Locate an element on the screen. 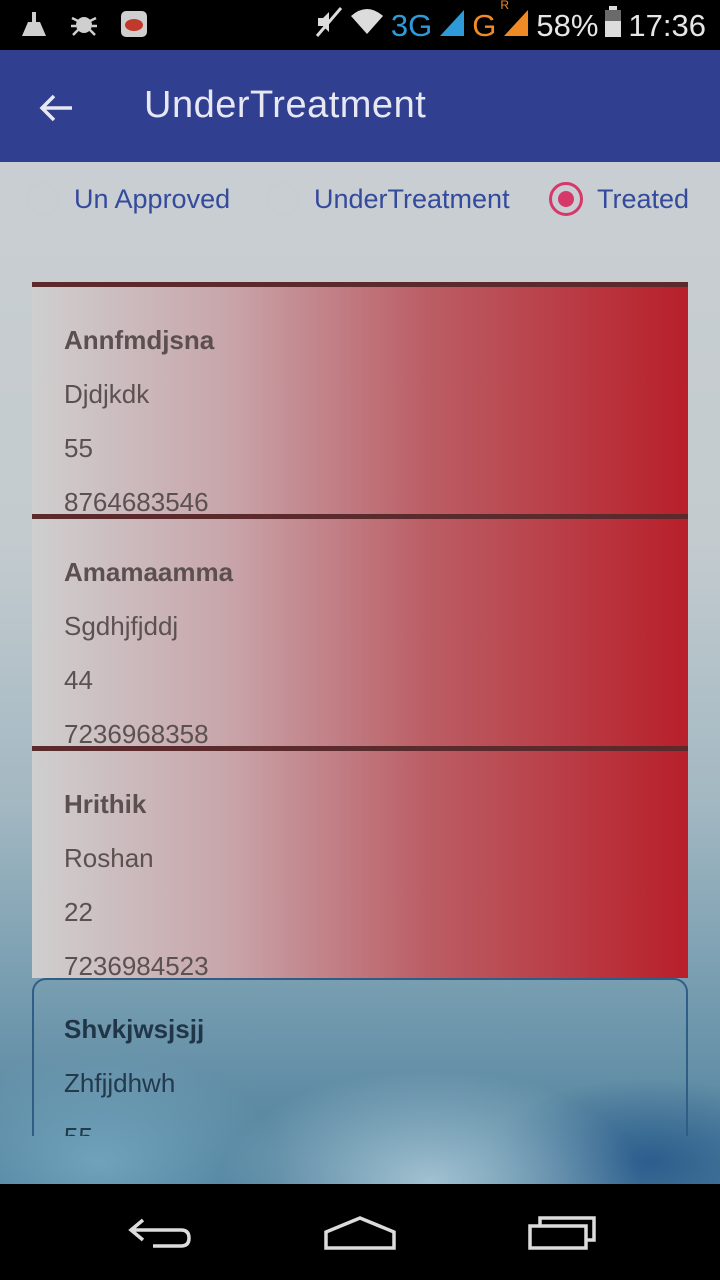 The width and height of the screenshot is (720, 1280). game-icon is located at coordinates (134, 24).